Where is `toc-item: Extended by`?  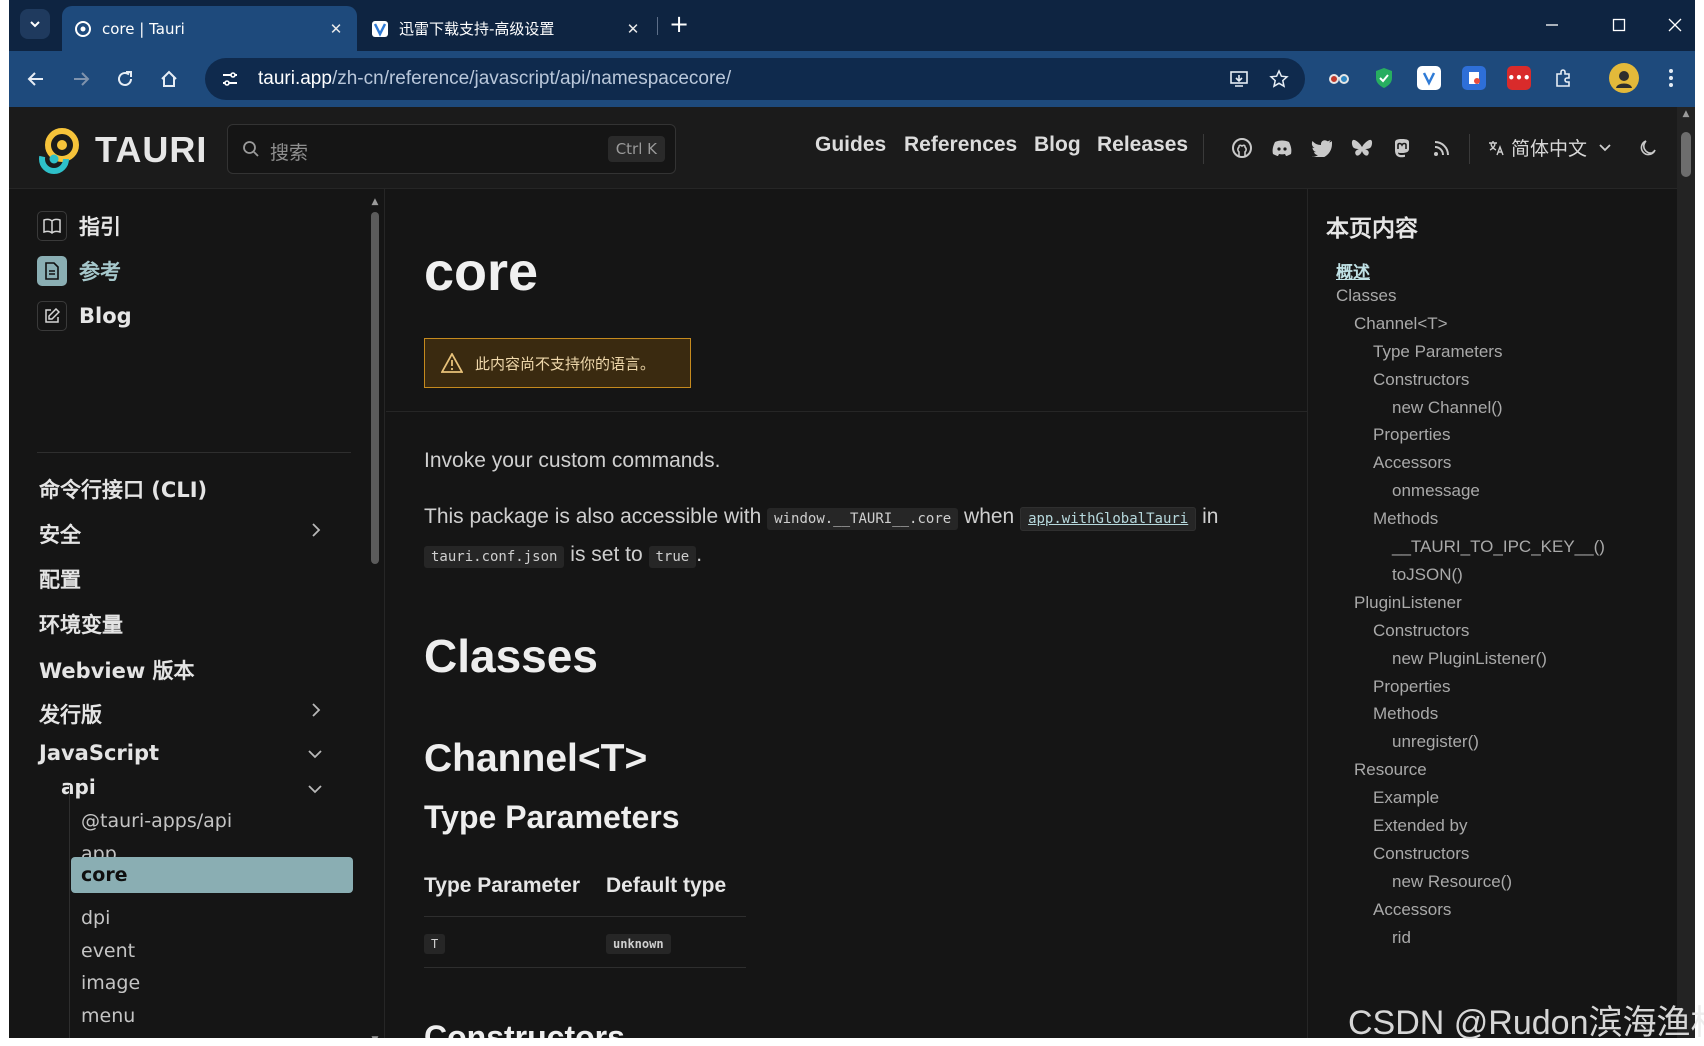
toc-item: Extended by is located at coordinates (1420, 826).